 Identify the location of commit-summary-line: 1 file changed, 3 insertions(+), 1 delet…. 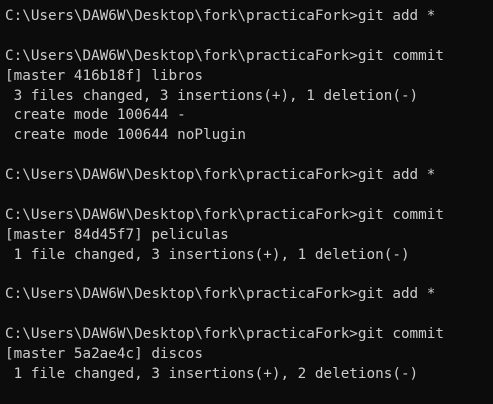
(207, 254).